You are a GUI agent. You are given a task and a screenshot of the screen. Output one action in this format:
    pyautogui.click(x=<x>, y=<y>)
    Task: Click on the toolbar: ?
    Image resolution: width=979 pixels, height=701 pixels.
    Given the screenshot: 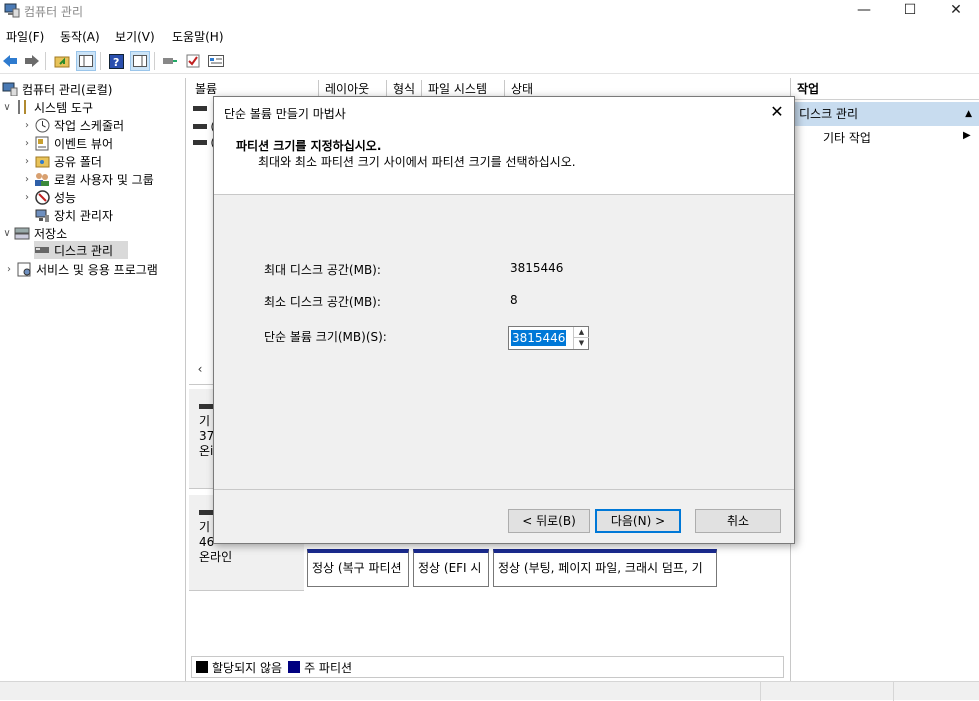 What is the action you would take?
    pyautogui.click(x=489, y=61)
    